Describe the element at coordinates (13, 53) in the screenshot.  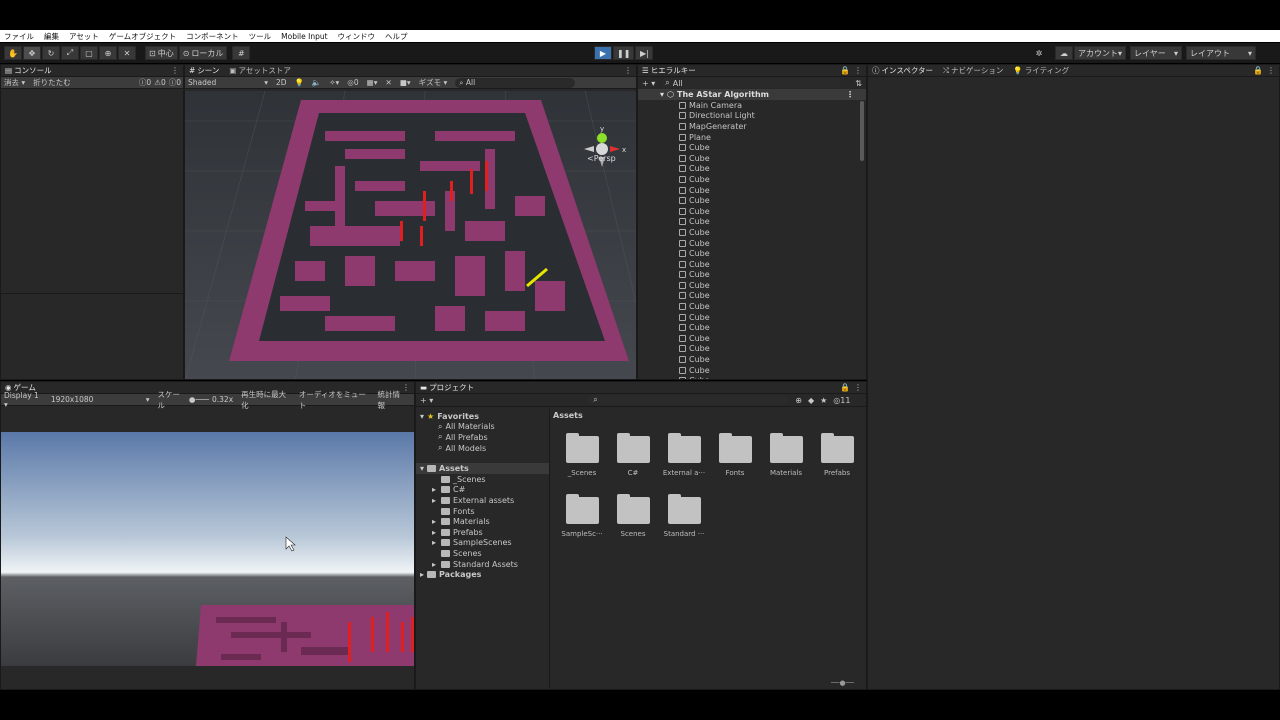
I see `hand-tool-icon: ✋` at that location.